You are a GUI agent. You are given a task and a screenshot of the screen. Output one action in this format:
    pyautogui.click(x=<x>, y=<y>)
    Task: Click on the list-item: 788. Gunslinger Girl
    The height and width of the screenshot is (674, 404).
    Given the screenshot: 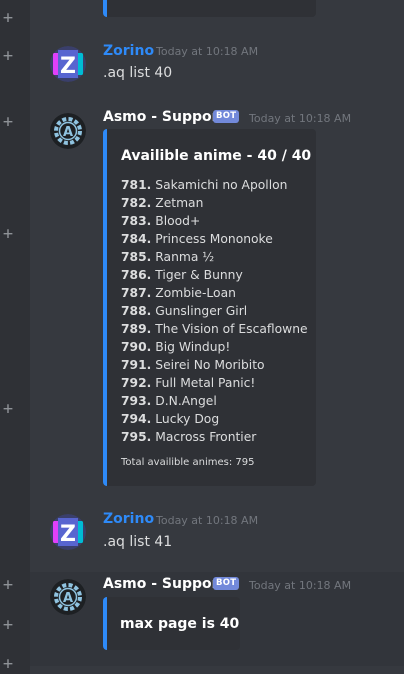 What is the action you would take?
    pyautogui.click(x=184, y=311)
    